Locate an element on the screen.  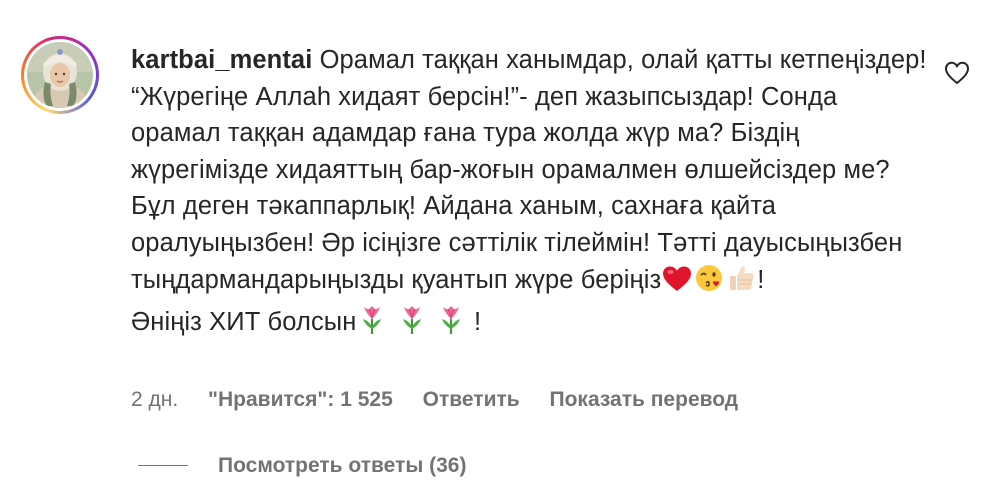
like-heart-icon is located at coordinates (957, 73).